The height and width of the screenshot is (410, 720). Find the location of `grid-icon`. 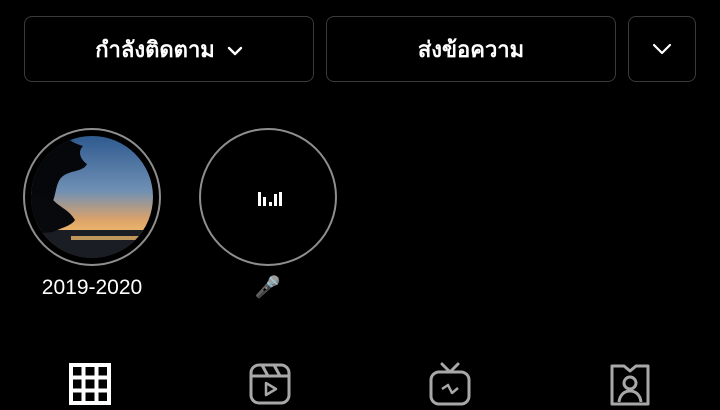

grid-icon is located at coordinates (90, 384).